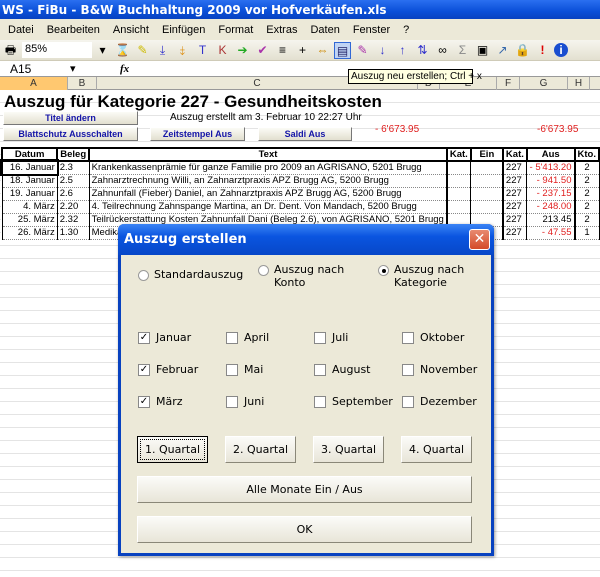 The width and height of the screenshot is (600, 577). I want to click on category-icon: K, so click(222, 50).